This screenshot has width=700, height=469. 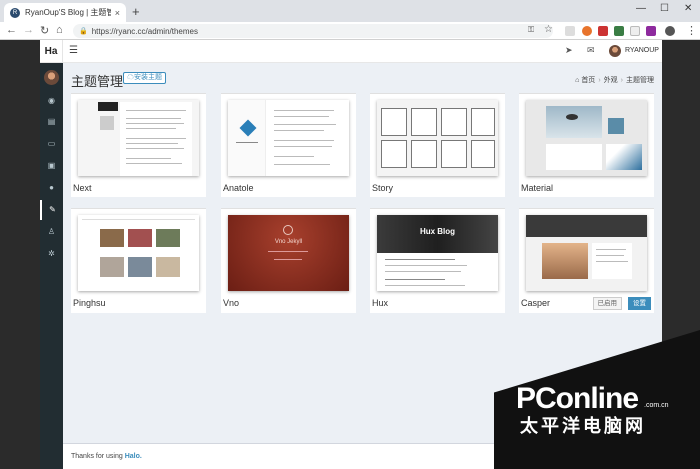 What do you see at coordinates (611, 80) in the screenshot?
I see `breadcrumb-appearance: 外观` at bounding box center [611, 80].